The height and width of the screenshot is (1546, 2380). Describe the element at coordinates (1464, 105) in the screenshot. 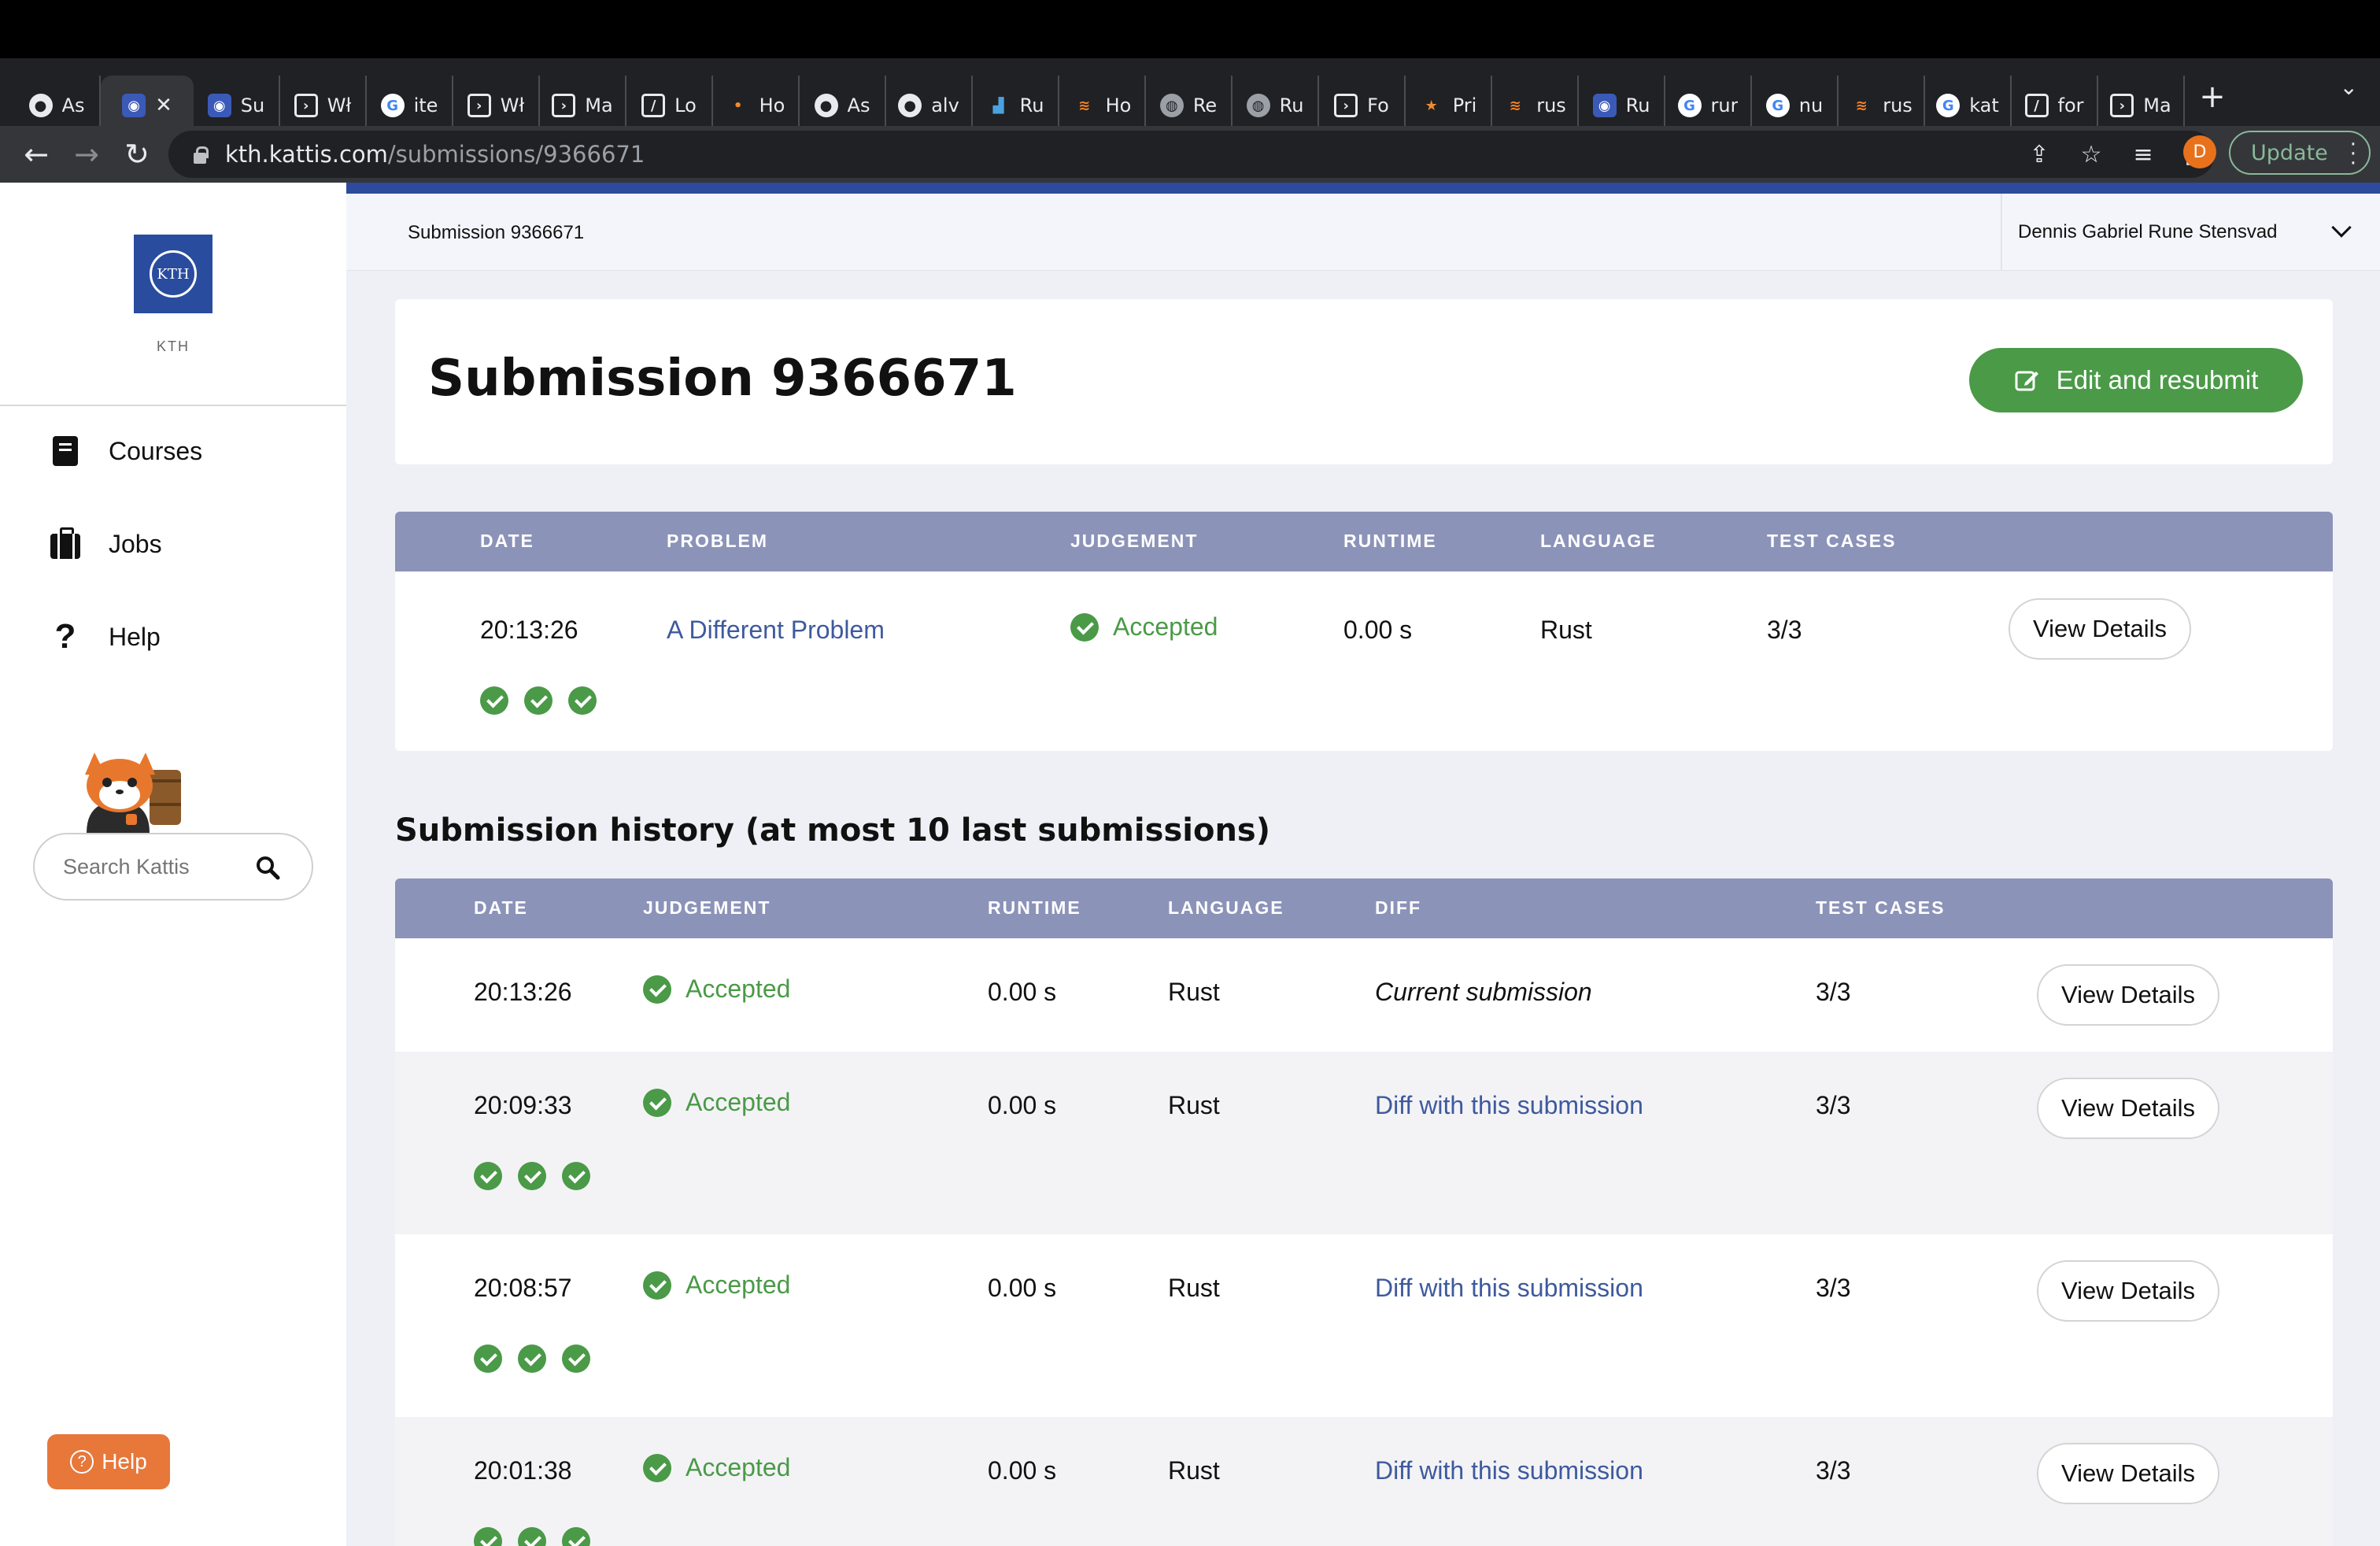

I see `tab-title: Pri` at that location.